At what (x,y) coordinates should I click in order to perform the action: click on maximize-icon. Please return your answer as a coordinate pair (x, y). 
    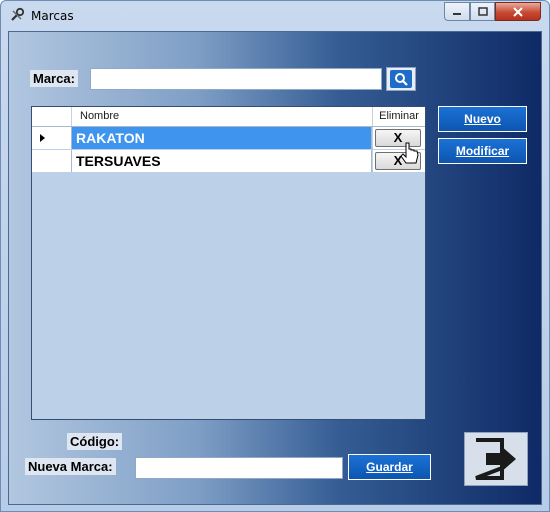
    Looking at the image, I should click on (482, 11).